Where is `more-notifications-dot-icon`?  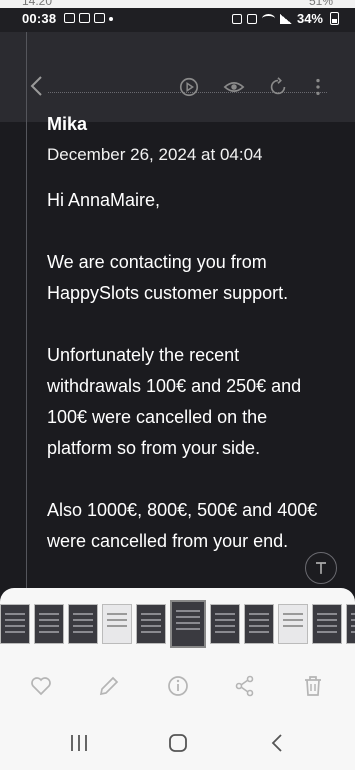 more-notifications-dot-icon is located at coordinates (111, 19).